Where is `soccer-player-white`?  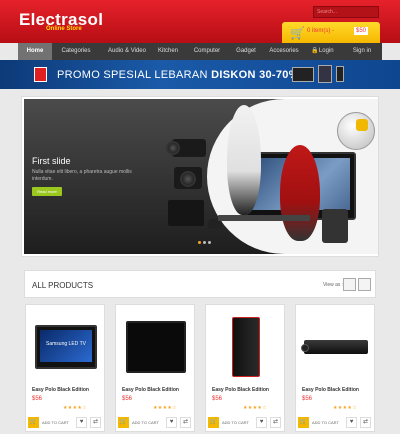 soccer-player-white is located at coordinates (244, 160).